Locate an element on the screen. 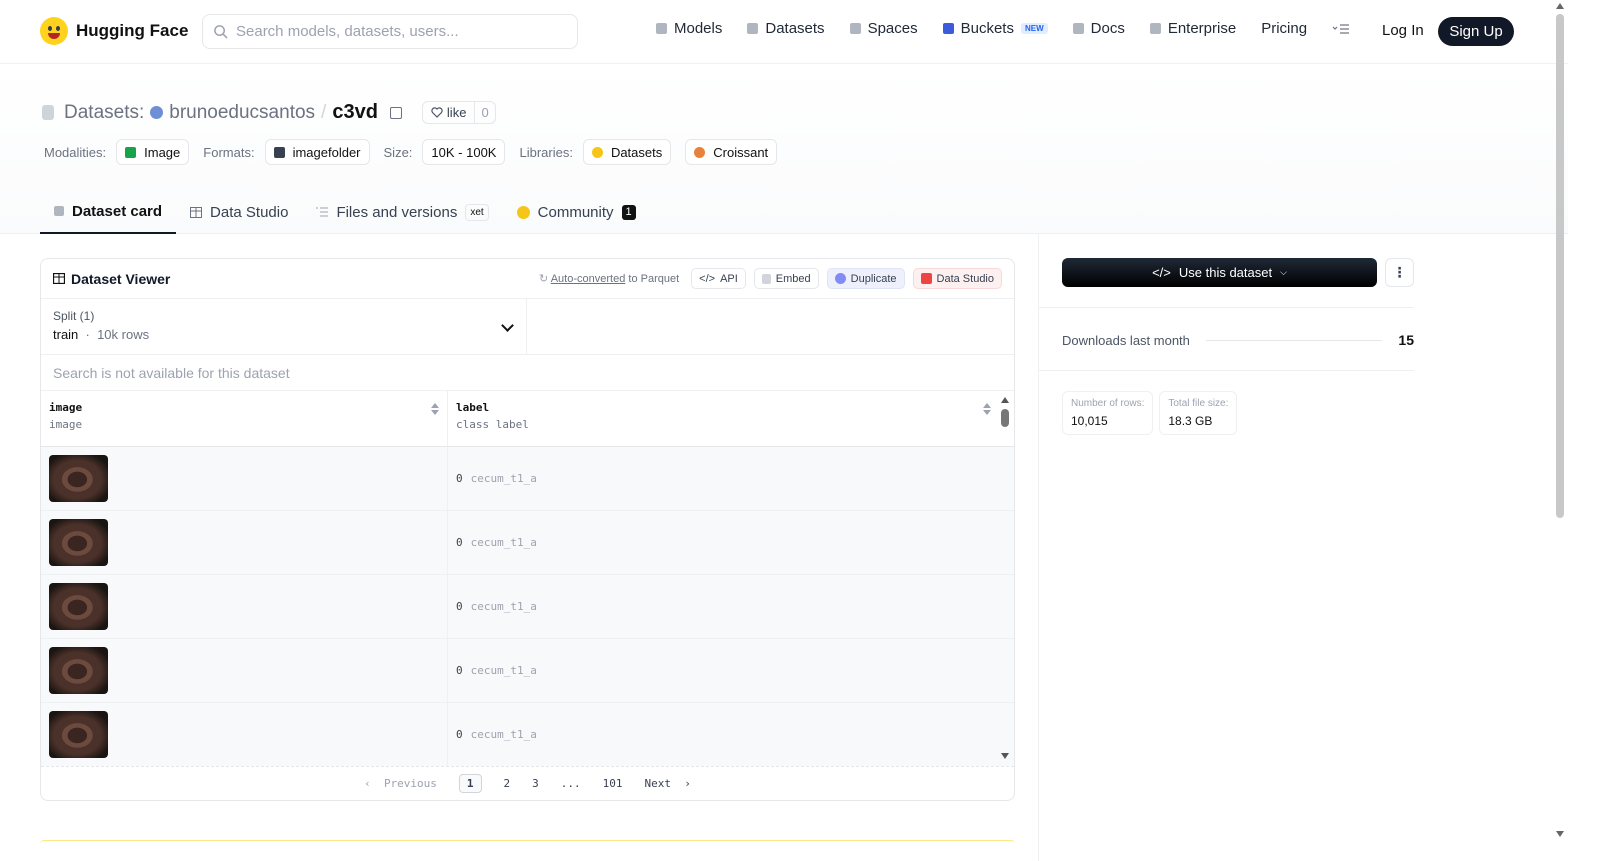 This screenshot has height=861, width=1600. split-rows: 10k rows is located at coordinates (123, 334).